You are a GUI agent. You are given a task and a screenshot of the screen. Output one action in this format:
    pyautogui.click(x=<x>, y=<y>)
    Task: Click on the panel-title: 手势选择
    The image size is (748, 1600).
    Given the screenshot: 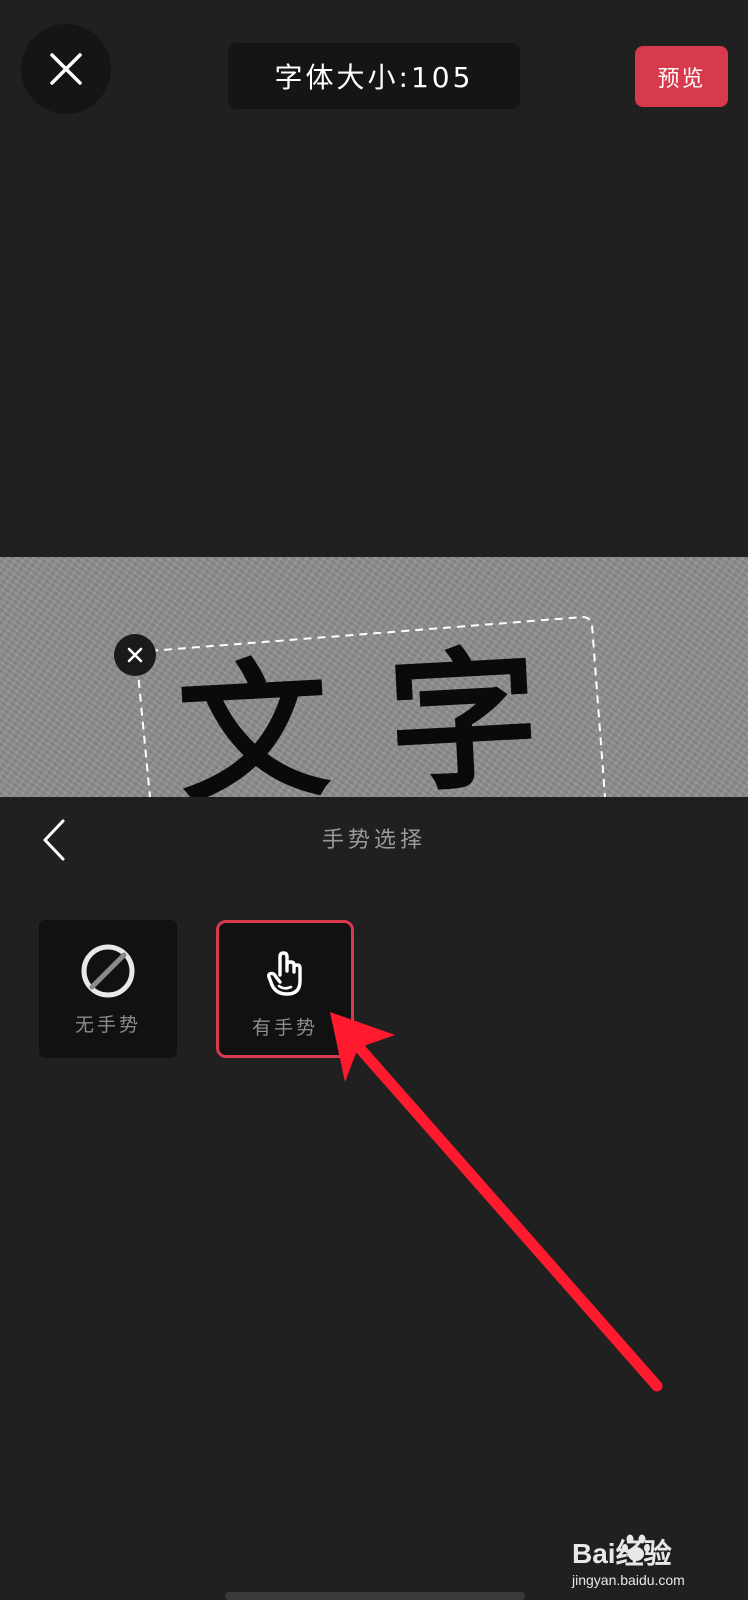 What is the action you would take?
    pyautogui.click(x=373, y=840)
    